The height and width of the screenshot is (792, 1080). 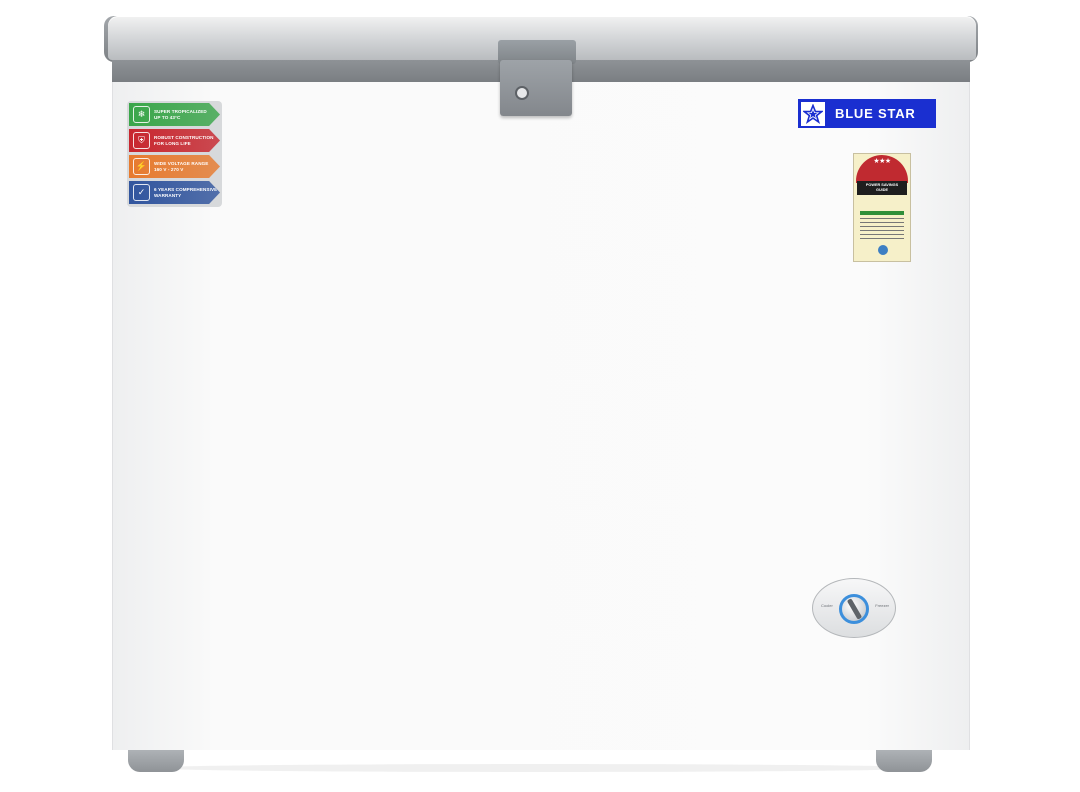 I want to click on feature-badge-voltage: ⚡ WIDE VOLTAGE RANGE 160 V - 270 V, so click(x=174, y=166).